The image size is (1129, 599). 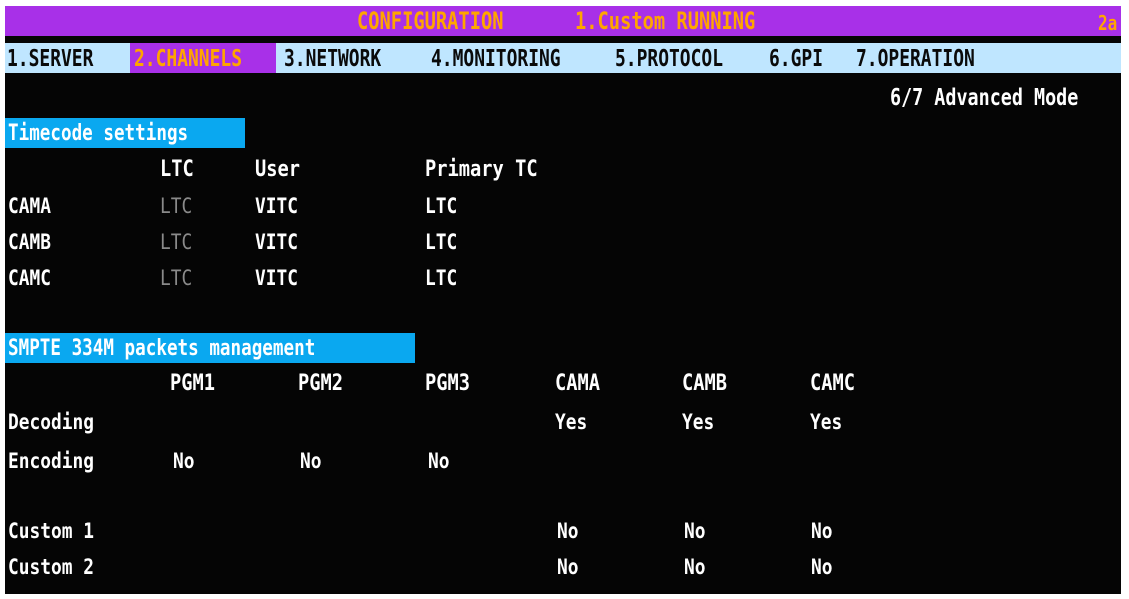 I want to click on smpte-custom1-cama: No, so click(x=568, y=531).